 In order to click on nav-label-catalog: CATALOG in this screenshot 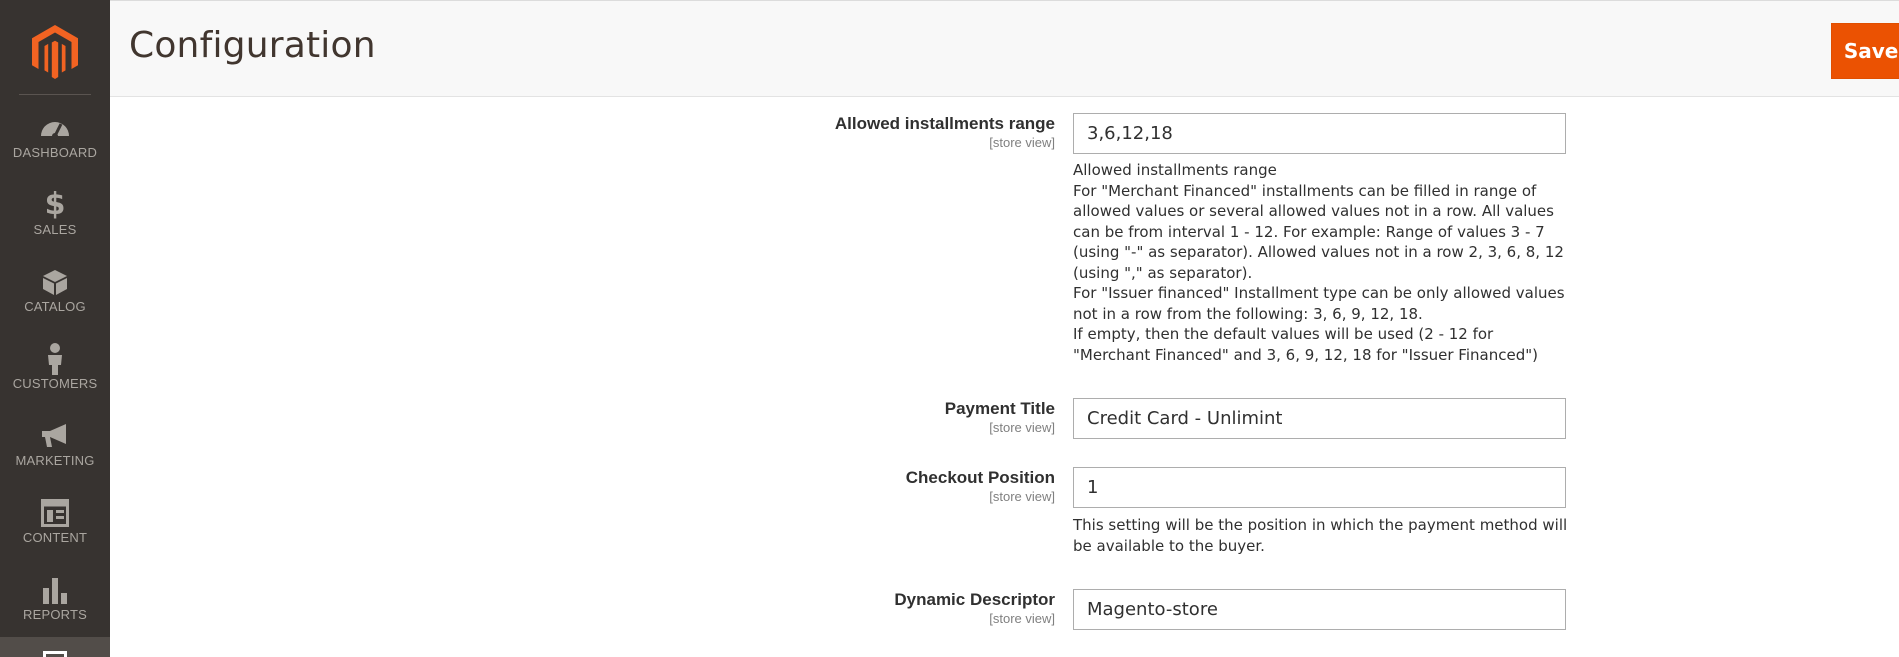, I will do `click(55, 306)`.